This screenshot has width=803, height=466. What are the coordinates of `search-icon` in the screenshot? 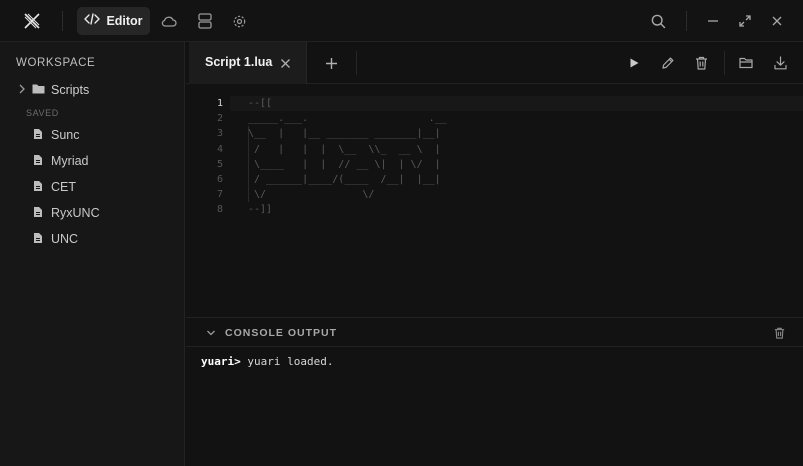 It's located at (658, 21).